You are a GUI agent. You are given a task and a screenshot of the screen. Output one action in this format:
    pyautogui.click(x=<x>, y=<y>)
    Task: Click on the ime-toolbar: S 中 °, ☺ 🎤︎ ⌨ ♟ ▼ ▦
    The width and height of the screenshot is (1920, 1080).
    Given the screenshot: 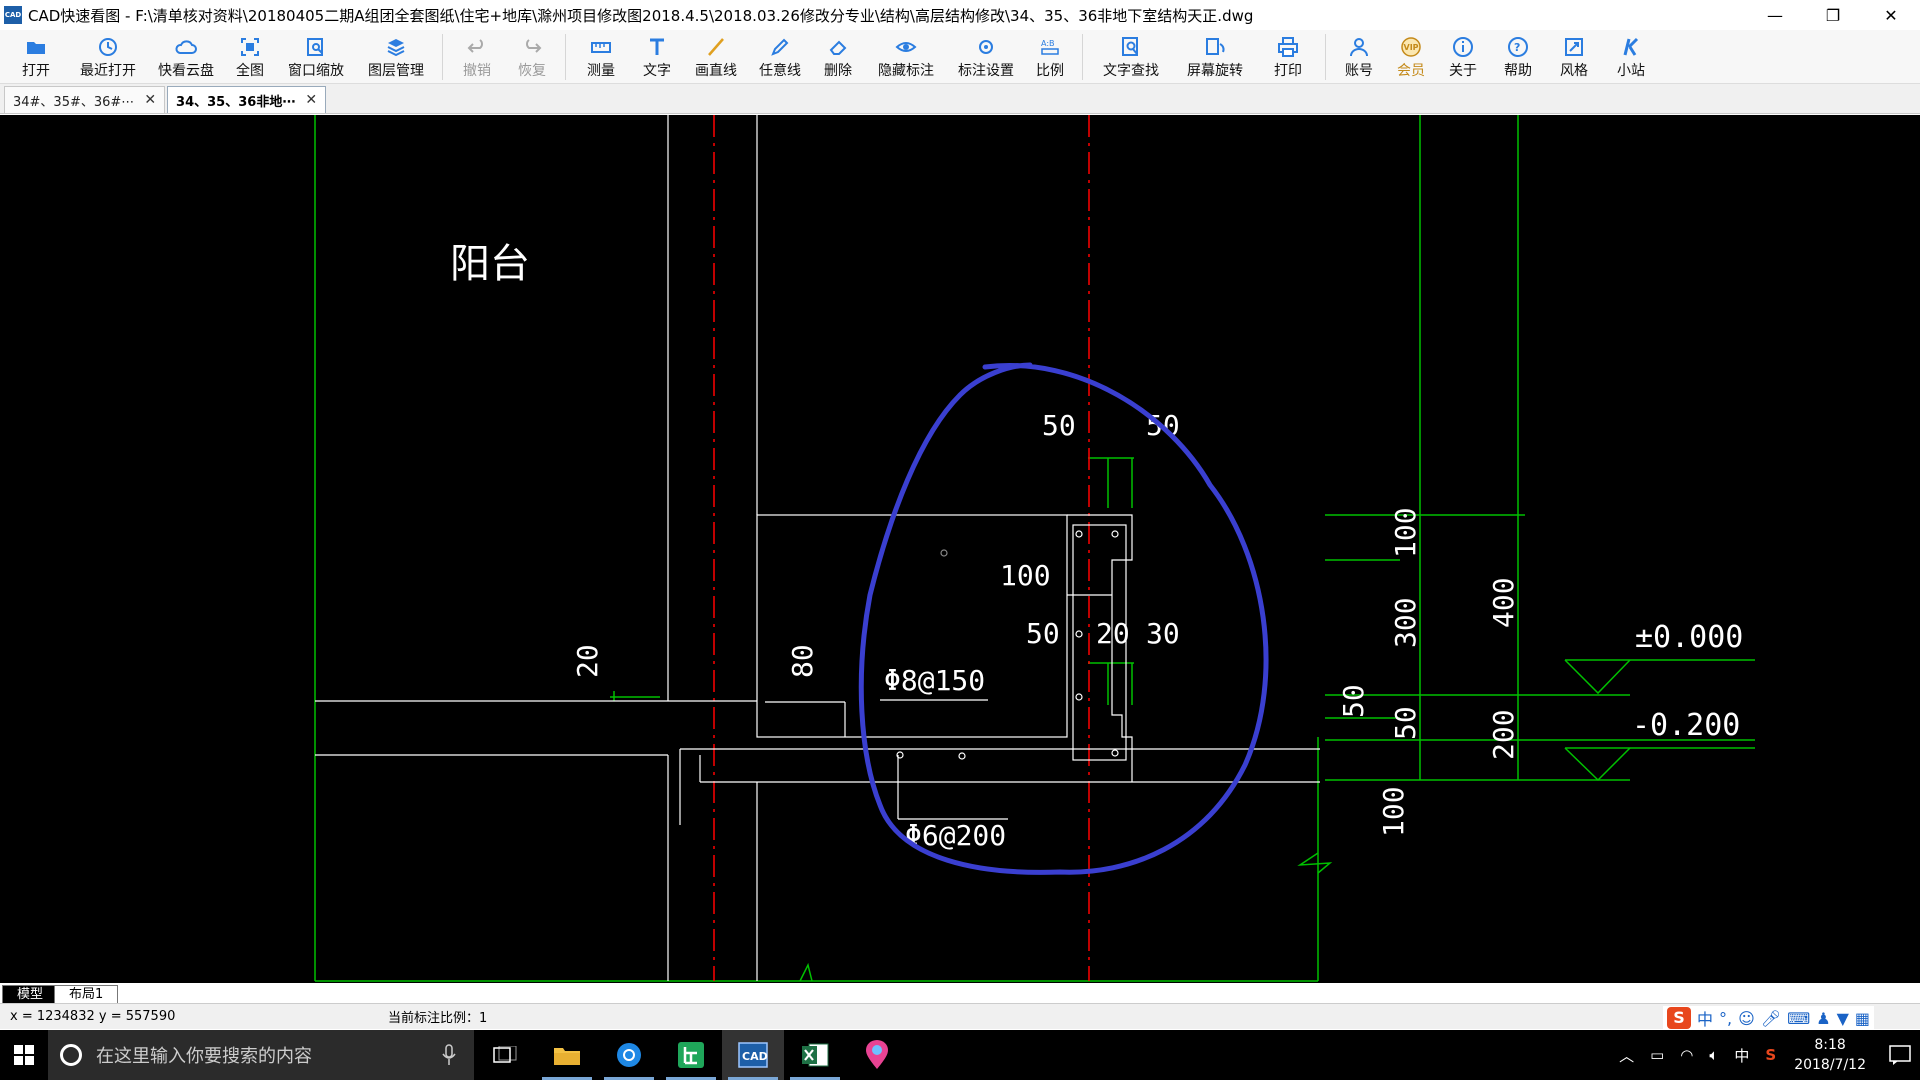 What is the action you would take?
    pyautogui.click(x=1768, y=1018)
    